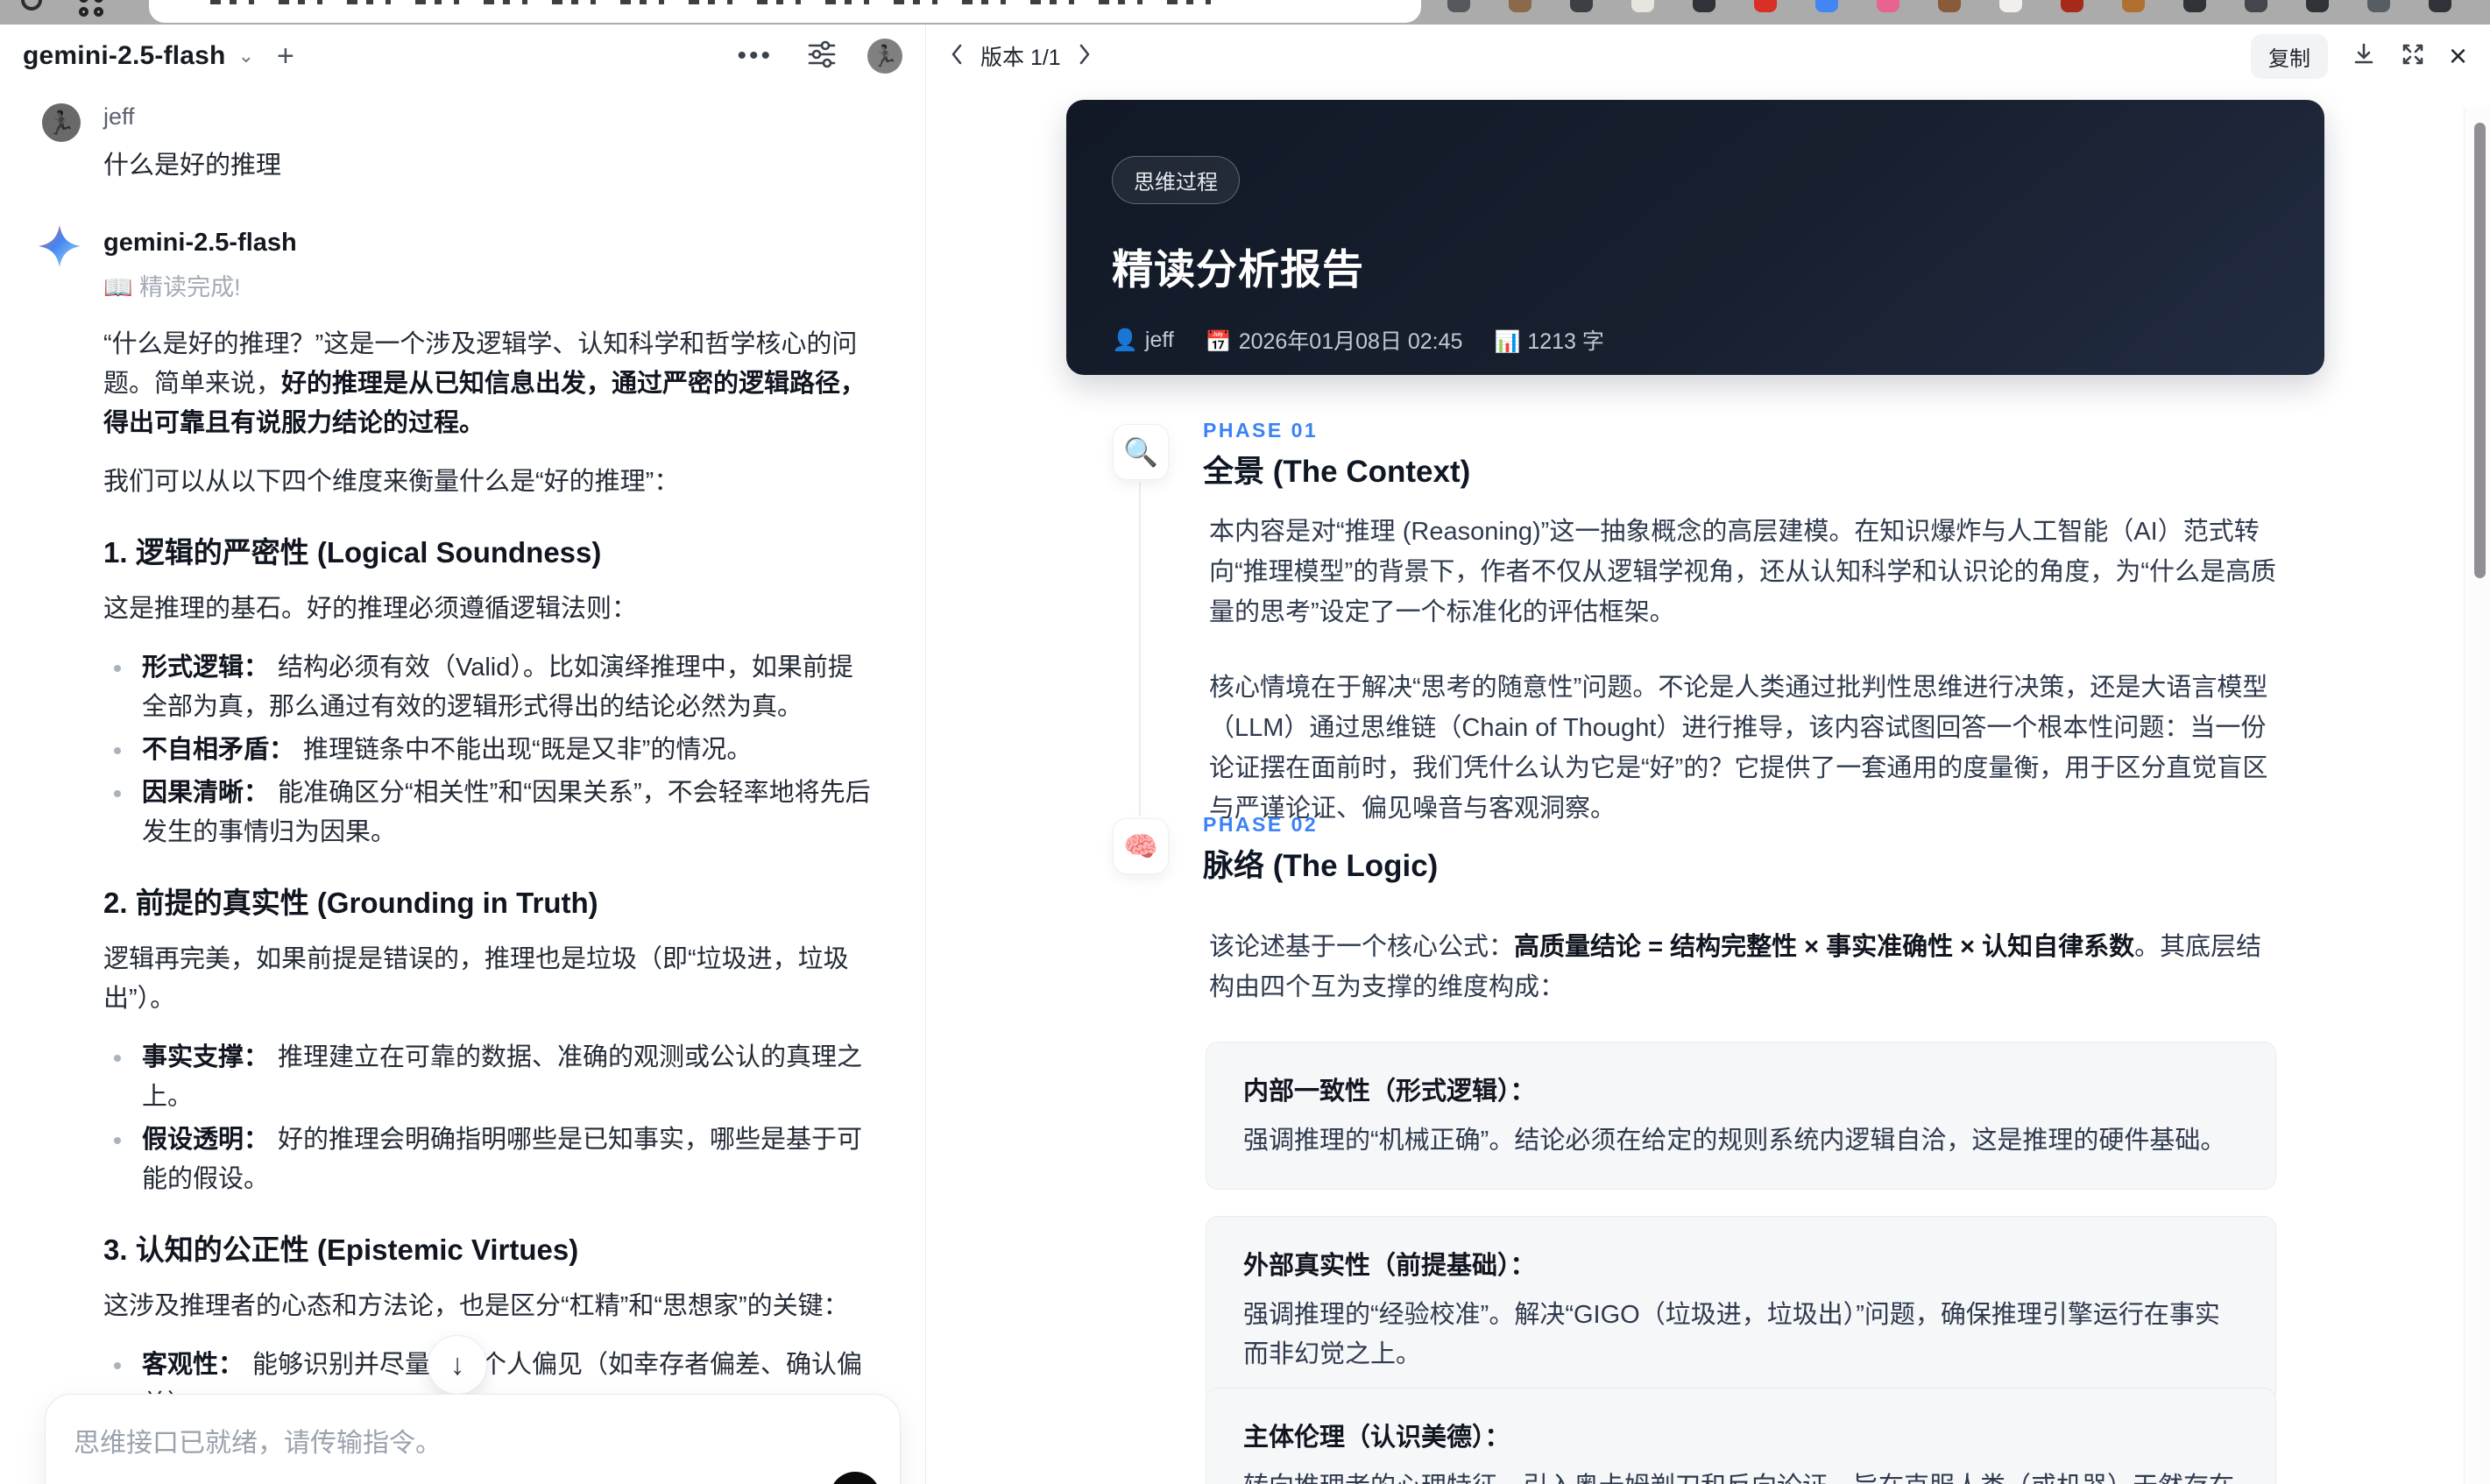  I want to click on calendar-icon: 📅, so click(1219, 342).